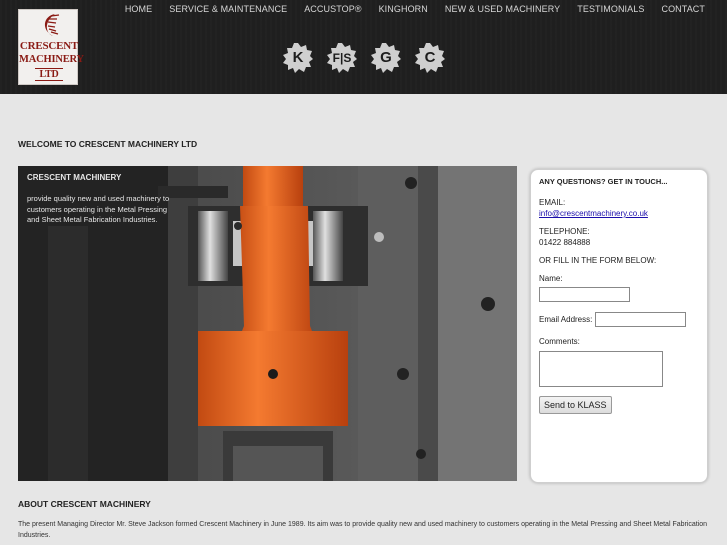  What do you see at coordinates (584, 294) in the screenshot?
I see `name-input` at bounding box center [584, 294].